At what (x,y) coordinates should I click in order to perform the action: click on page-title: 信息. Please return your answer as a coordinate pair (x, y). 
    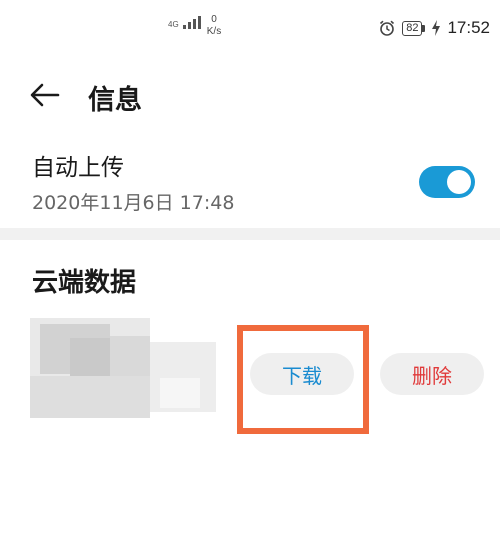
    Looking at the image, I should click on (115, 100).